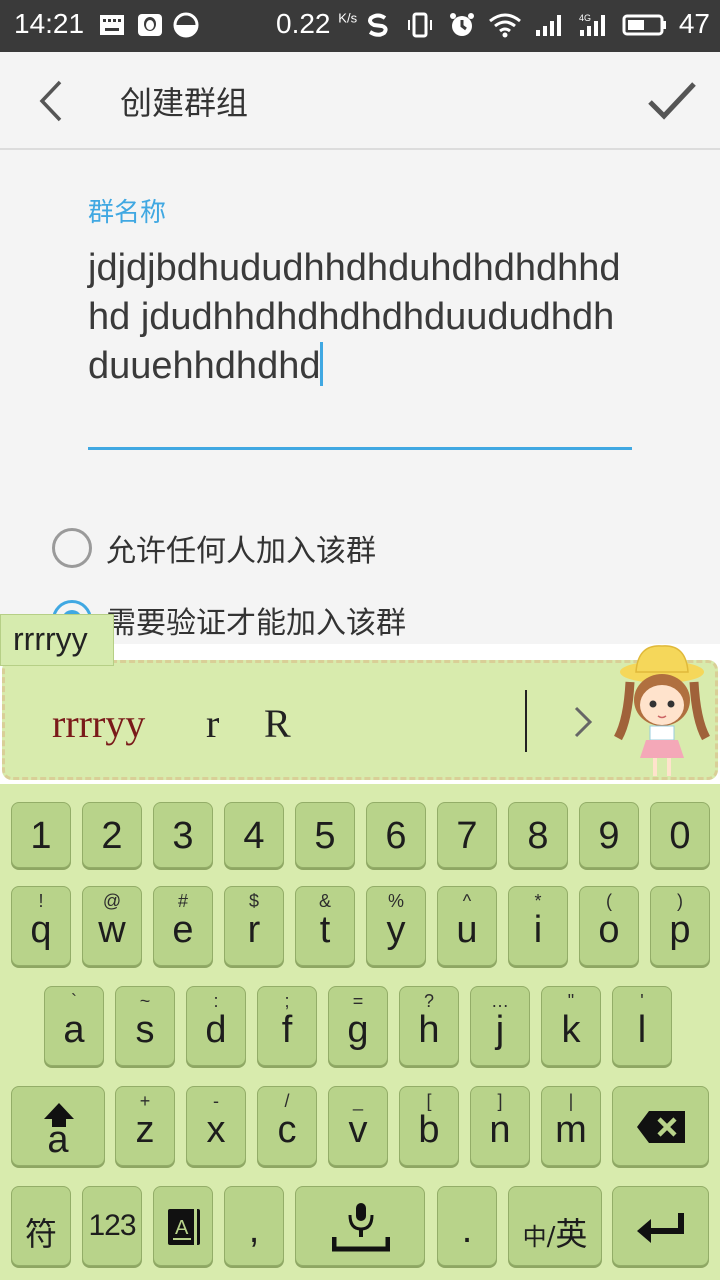 The width and height of the screenshot is (720, 1280). I want to click on dictionary-icon: A, so click(184, 1227).